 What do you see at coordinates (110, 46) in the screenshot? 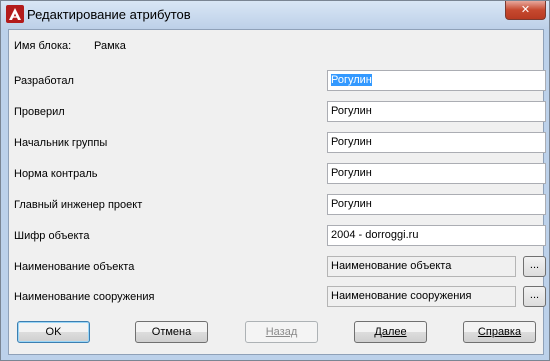
I see `block-name-value: Рамка` at bounding box center [110, 46].